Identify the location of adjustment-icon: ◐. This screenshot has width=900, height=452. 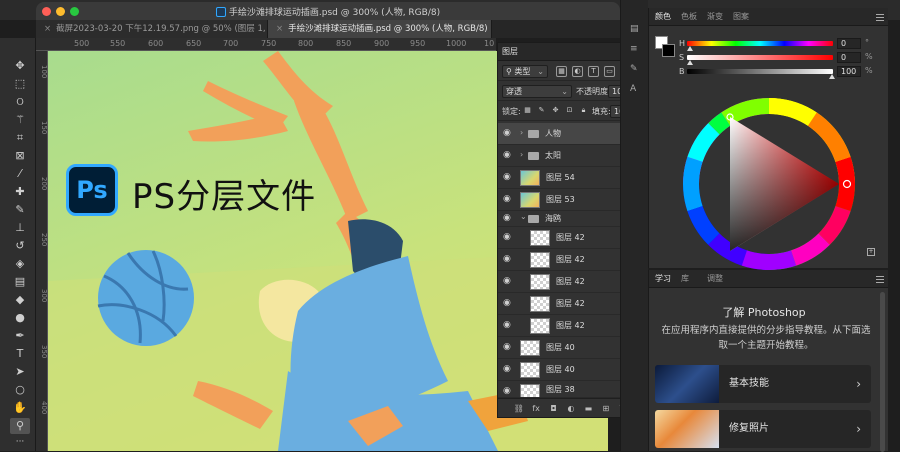
(571, 408).